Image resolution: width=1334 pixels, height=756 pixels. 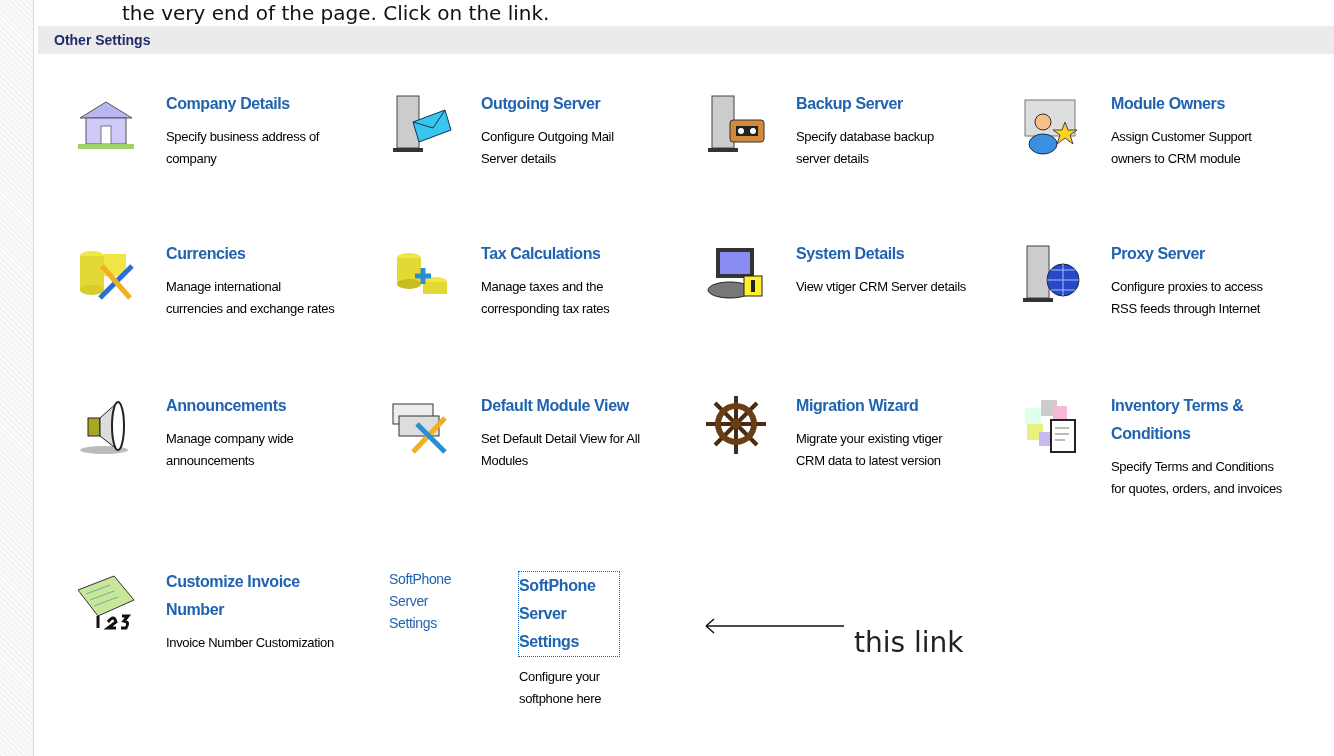 I want to click on setting-link: Outgoing Server, so click(x=567, y=104).